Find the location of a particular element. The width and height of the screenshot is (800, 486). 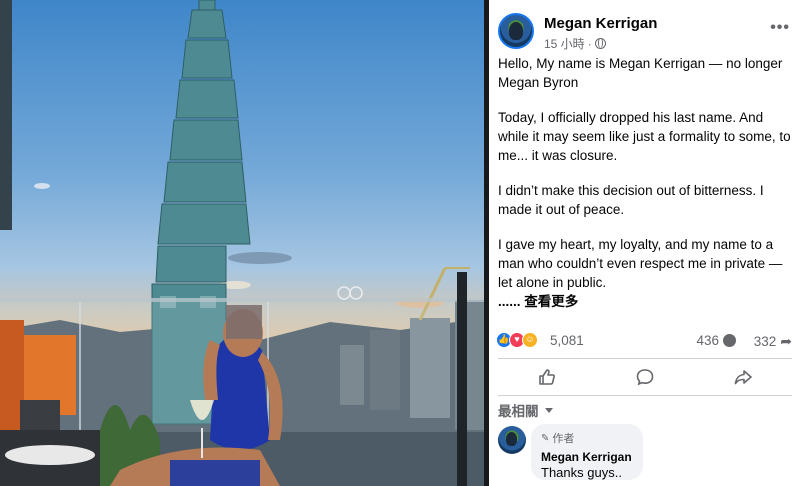

care-reaction-icon: ☺ is located at coordinates (530, 340).